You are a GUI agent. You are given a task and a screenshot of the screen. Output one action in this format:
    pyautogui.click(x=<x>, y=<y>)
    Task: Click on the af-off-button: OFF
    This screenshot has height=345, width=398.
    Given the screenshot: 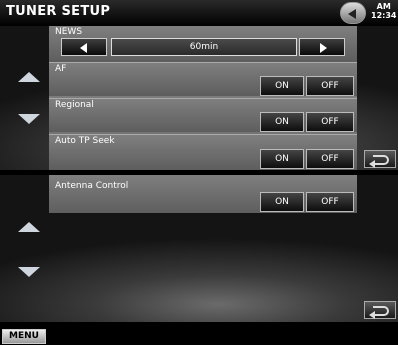 What is the action you would take?
    pyautogui.click(x=330, y=86)
    